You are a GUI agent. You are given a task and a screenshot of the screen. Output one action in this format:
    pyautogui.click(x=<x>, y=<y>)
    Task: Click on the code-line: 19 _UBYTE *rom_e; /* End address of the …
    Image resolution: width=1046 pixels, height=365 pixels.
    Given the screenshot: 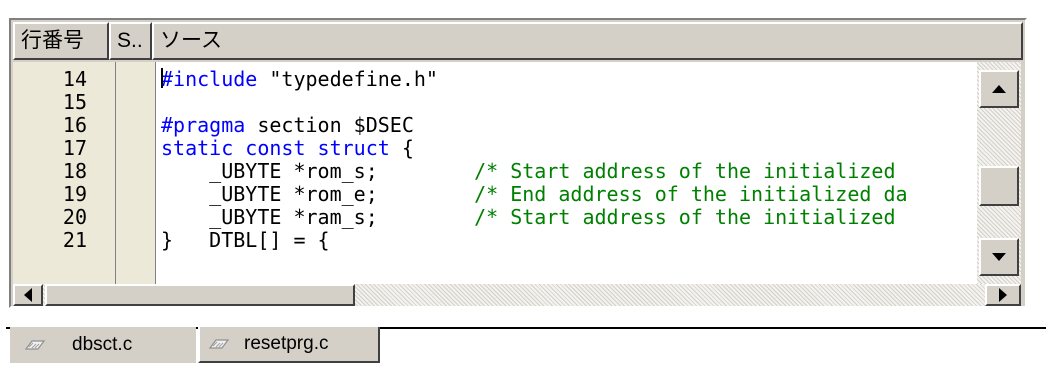 What is the action you would take?
    pyautogui.click(x=513, y=194)
    